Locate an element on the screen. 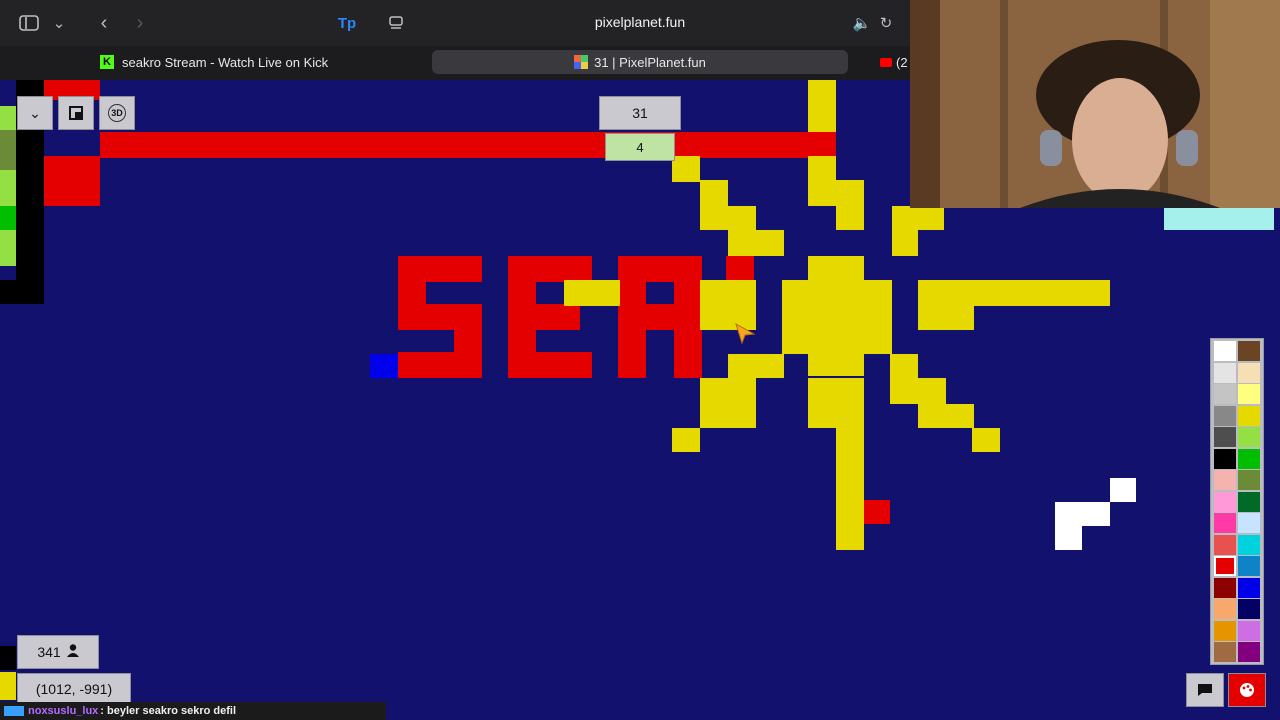  streamer-webcam is located at coordinates (1095, 104).